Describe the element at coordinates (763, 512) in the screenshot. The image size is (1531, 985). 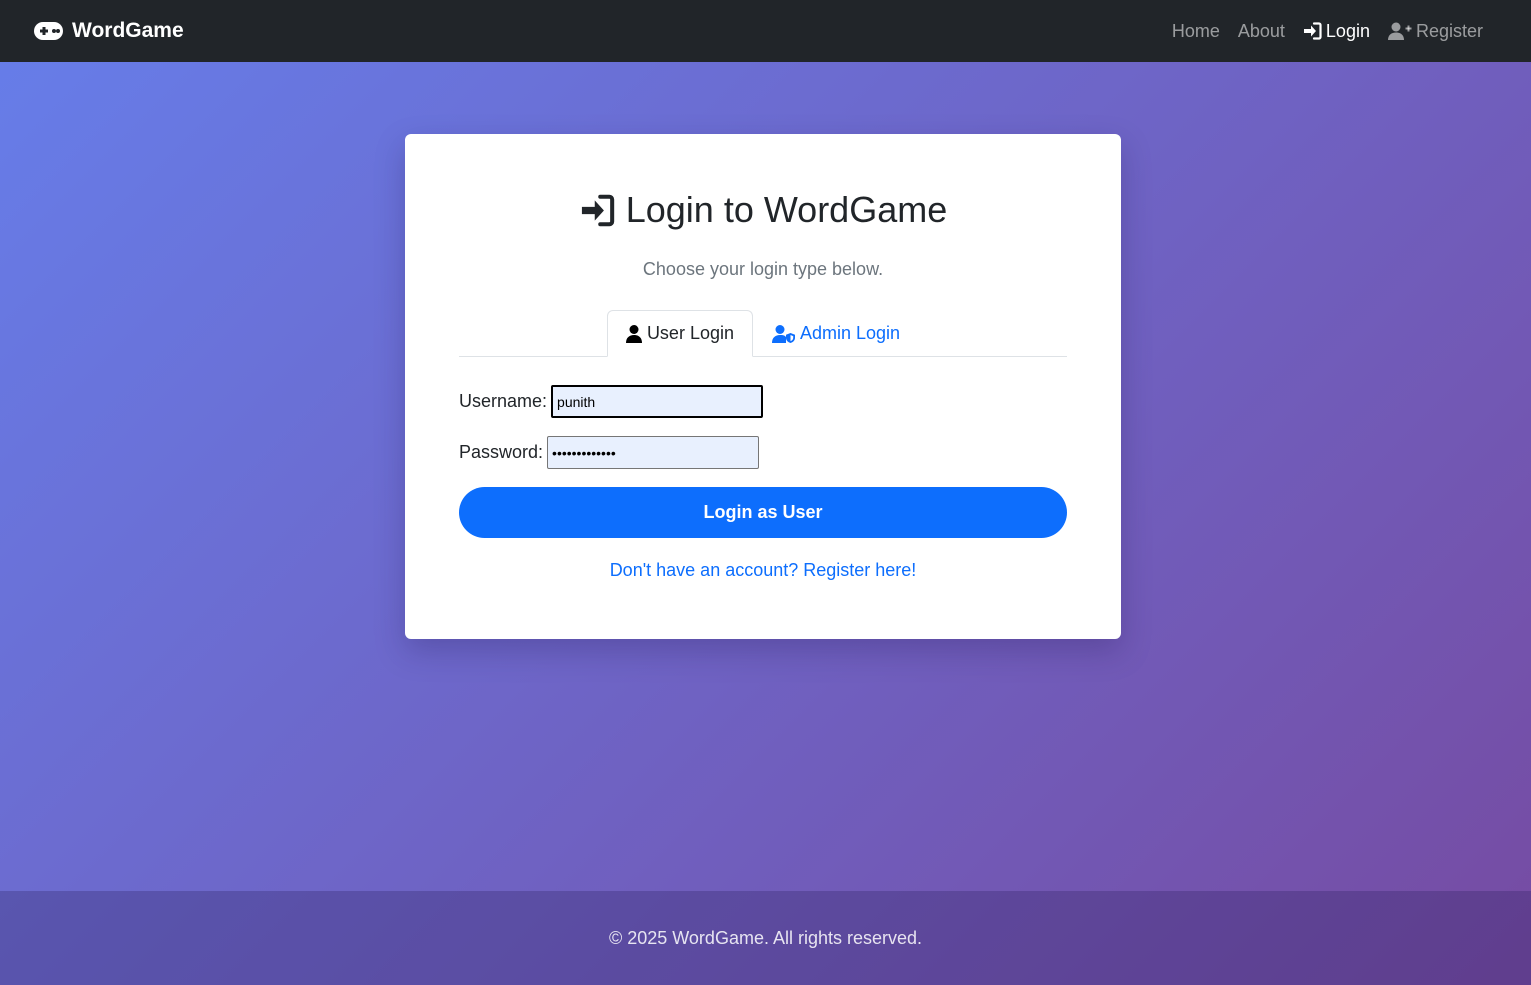
I see `login-button: Login as User` at that location.